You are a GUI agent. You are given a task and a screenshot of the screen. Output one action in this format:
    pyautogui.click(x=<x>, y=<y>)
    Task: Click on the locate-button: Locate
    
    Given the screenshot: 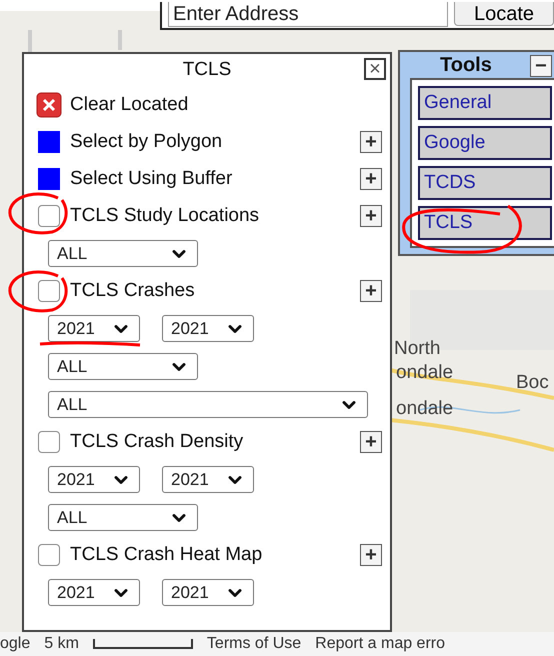 What is the action you would take?
    pyautogui.click(x=504, y=14)
    